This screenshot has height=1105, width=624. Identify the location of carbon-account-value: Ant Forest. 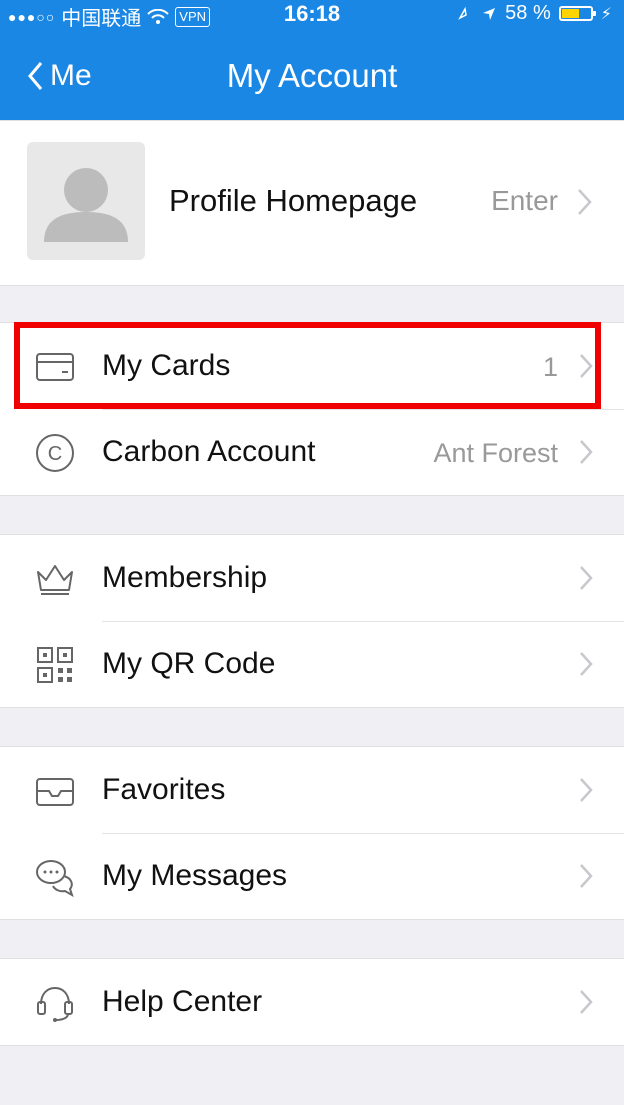
(495, 453).